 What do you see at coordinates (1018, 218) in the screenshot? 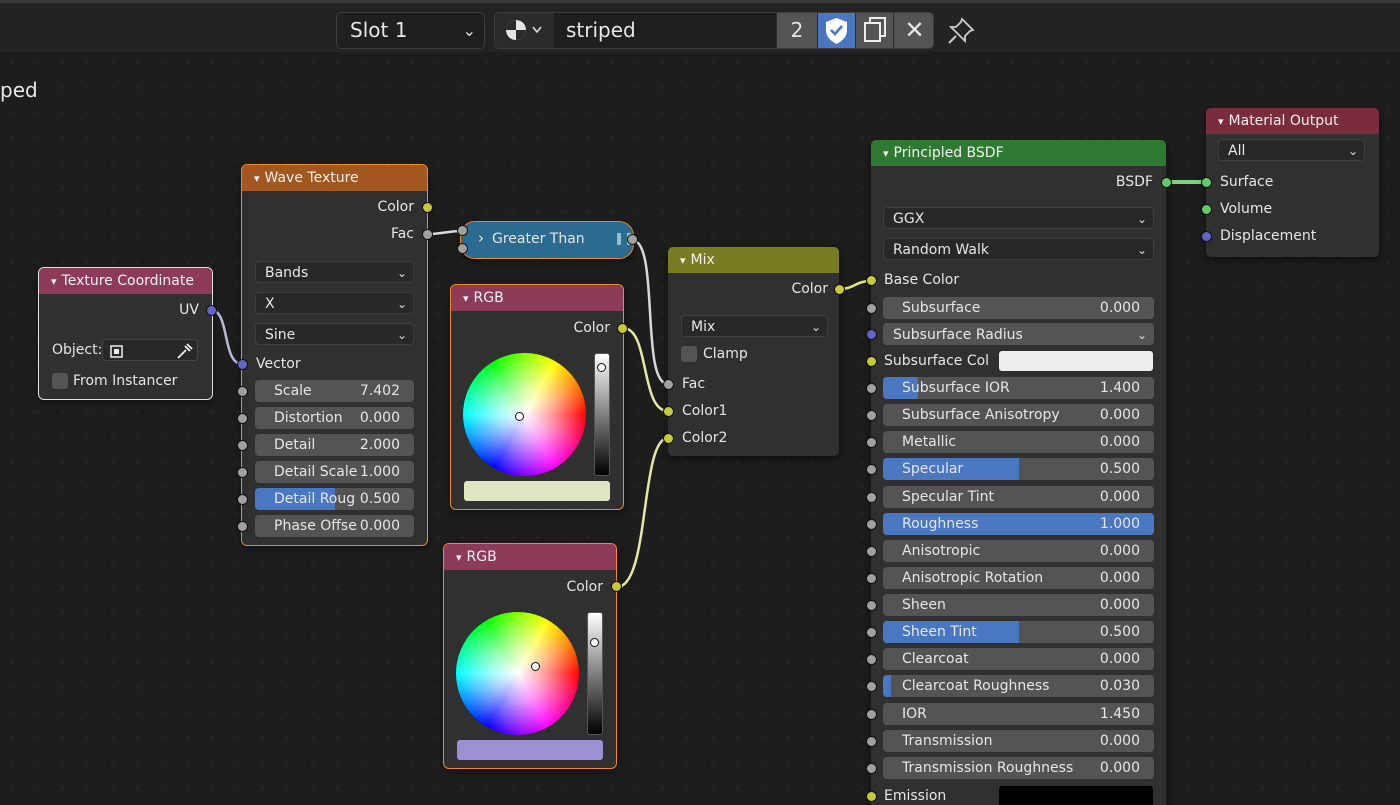
I see `distribution-dropdown: GGX ⌄` at bounding box center [1018, 218].